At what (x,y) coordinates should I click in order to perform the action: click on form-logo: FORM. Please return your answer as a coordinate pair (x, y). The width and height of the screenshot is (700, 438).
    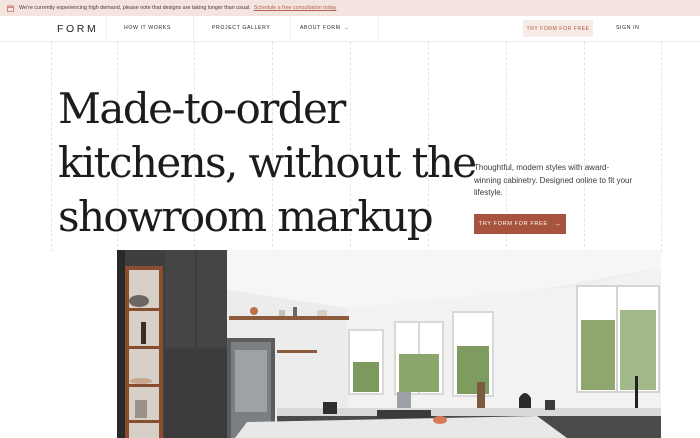
    Looking at the image, I should click on (77, 29).